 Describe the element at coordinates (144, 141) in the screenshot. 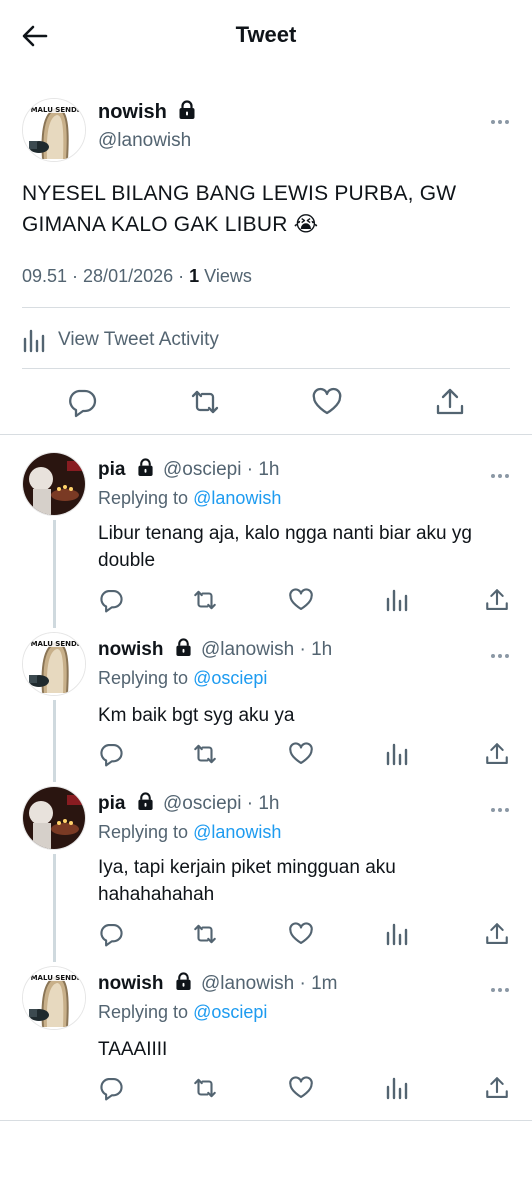

I see `username: @lanowish` at that location.